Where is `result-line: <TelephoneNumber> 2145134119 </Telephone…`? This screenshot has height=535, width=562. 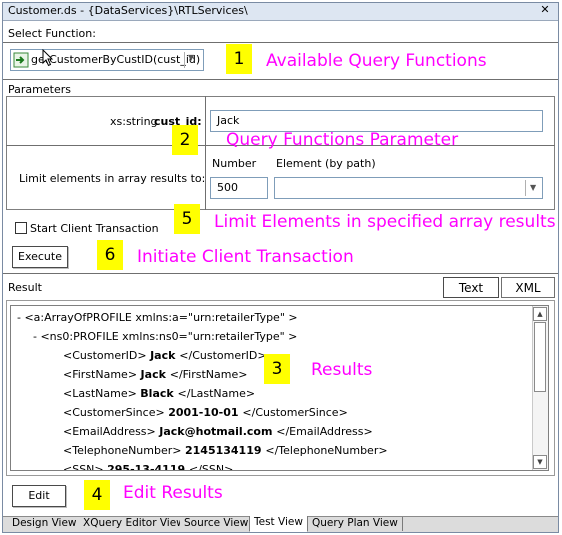
result-line: <TelephoneNumber> 2145134119 </Telephone… is located at coordinates (225, 450).